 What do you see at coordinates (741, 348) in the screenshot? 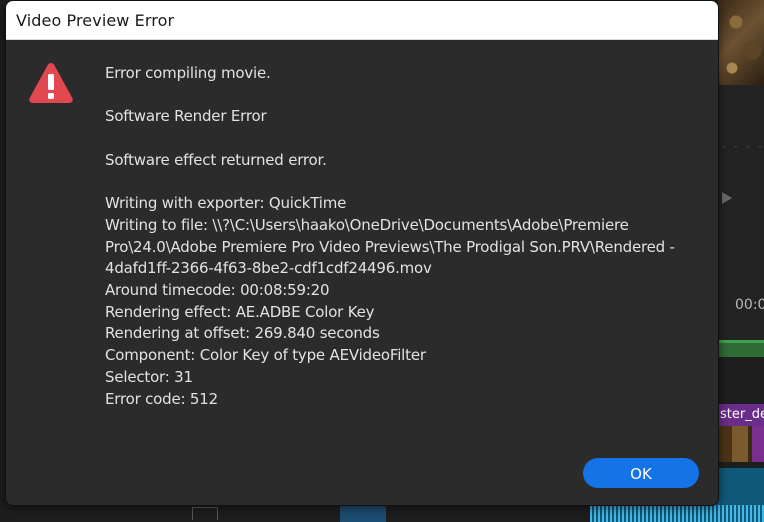
I see `render-bar` at bounding box center [741, 348].